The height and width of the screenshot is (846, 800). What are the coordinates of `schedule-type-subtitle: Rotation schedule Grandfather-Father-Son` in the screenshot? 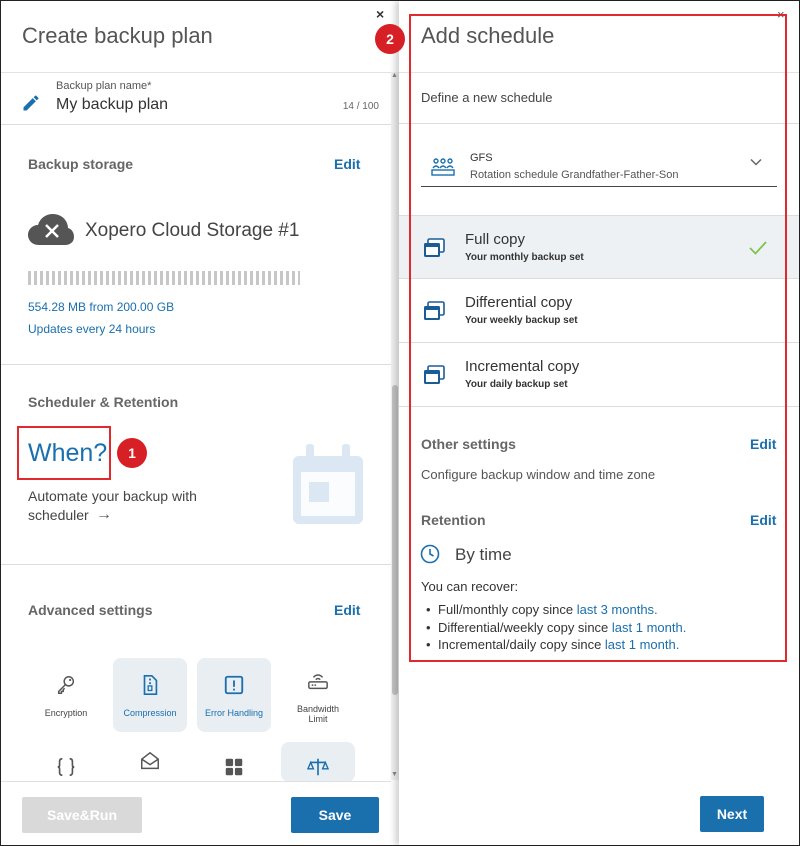 It's located at (574, 175).